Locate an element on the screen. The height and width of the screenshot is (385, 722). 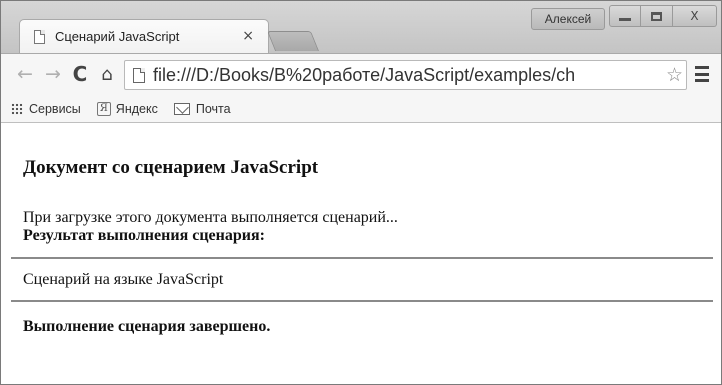
tab-active: Сценарий JavaScript × is located at coordinates (144, 36).